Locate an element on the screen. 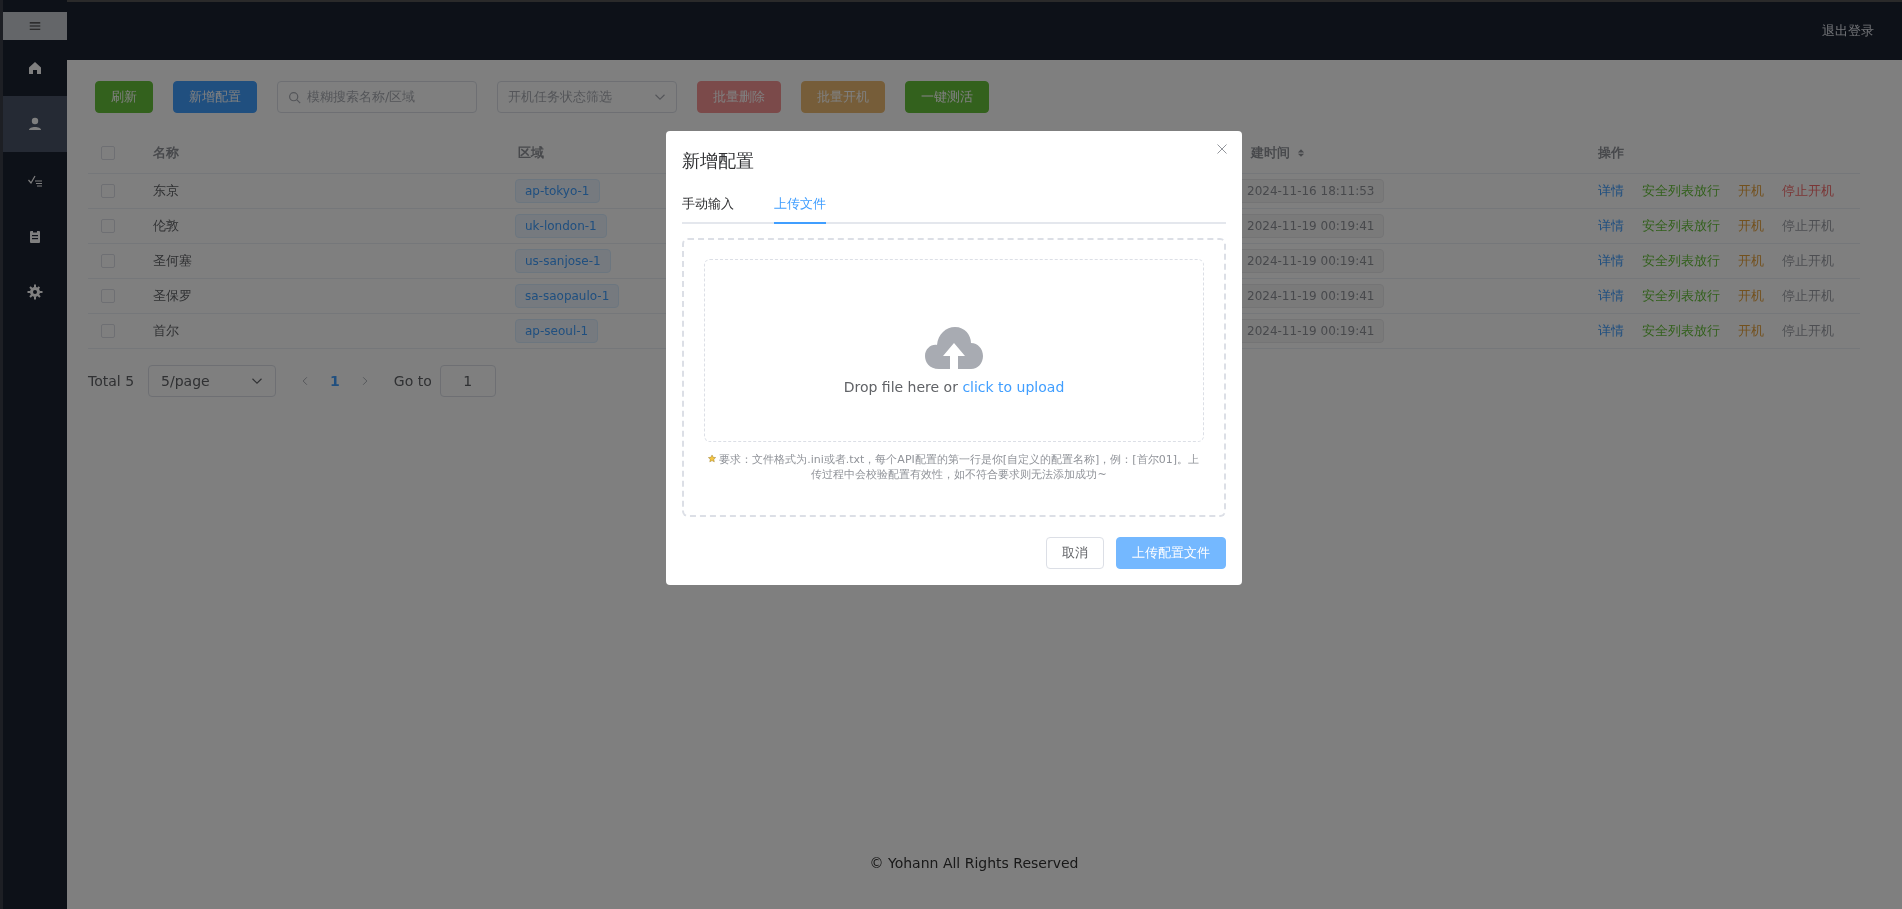 The image size is (1902, 909). settings-icon is located at coordinates (35, 292).